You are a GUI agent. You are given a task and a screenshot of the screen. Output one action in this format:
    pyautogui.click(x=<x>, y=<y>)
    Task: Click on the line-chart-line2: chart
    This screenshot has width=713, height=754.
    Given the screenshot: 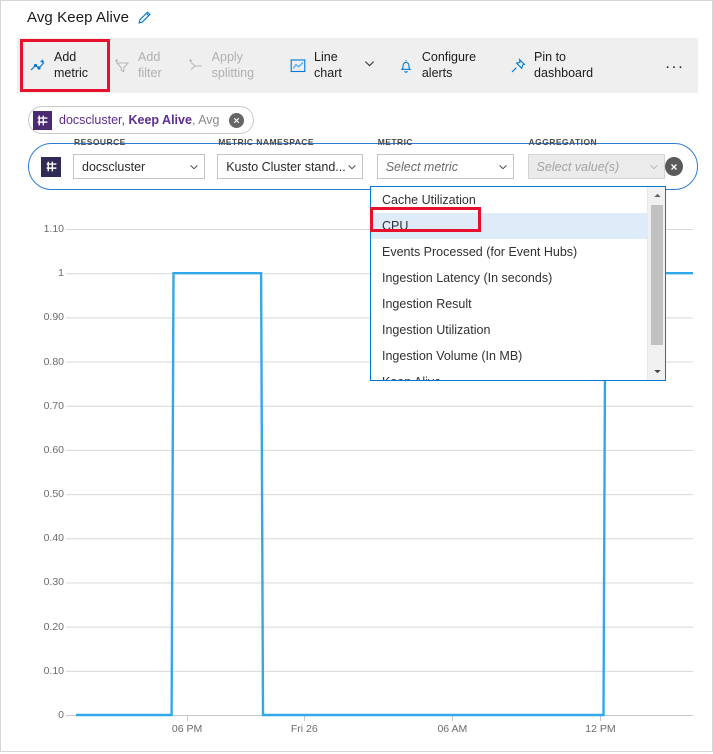 What is the action you would take?
    pyautogui.click(x=328, y=72)
    